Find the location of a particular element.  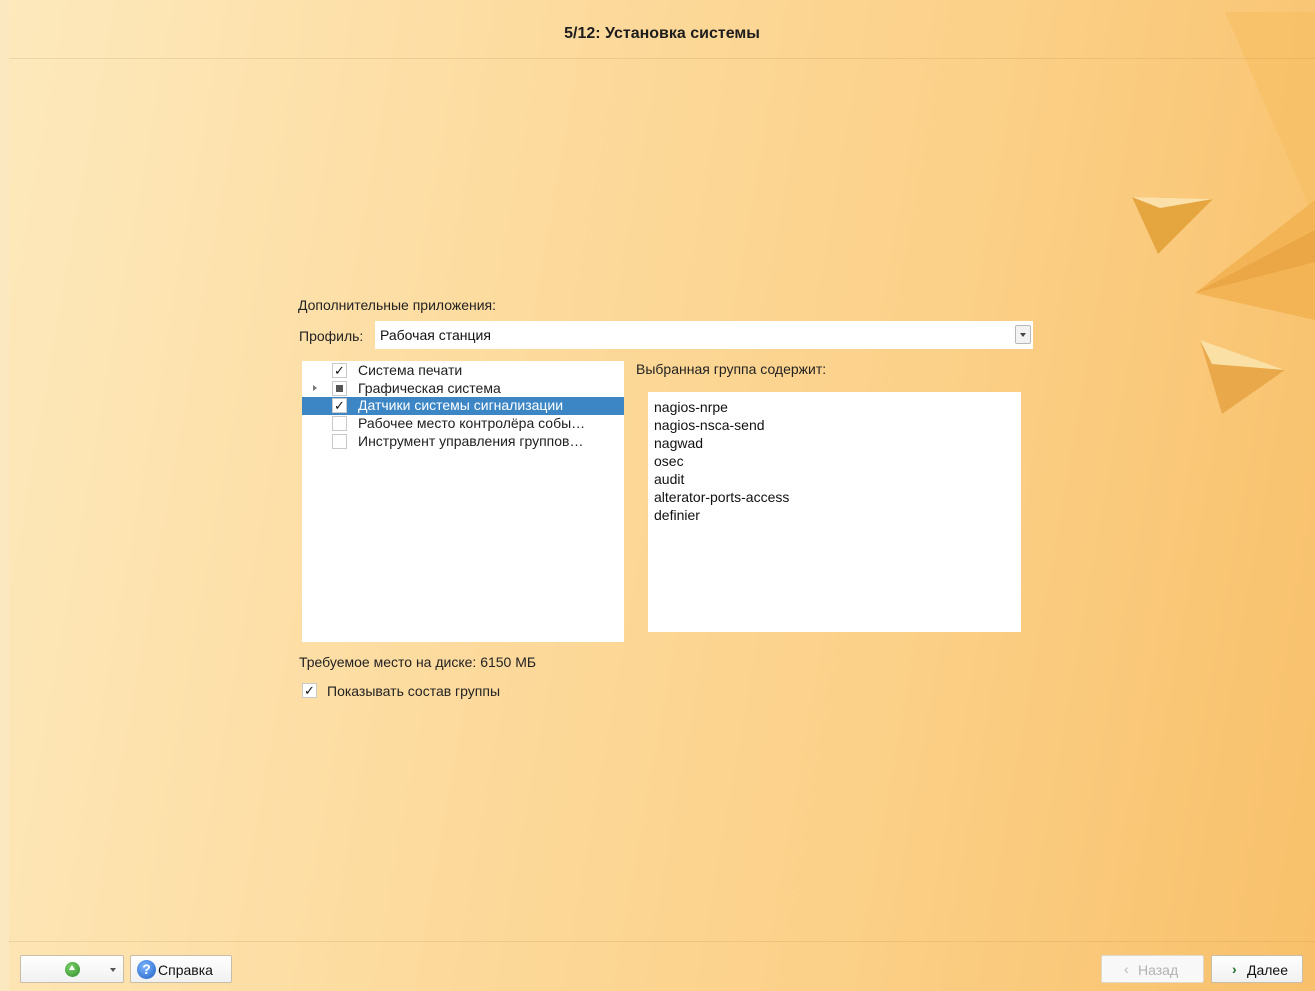

next-button: › Далее is located at coordinates (1257, 969).